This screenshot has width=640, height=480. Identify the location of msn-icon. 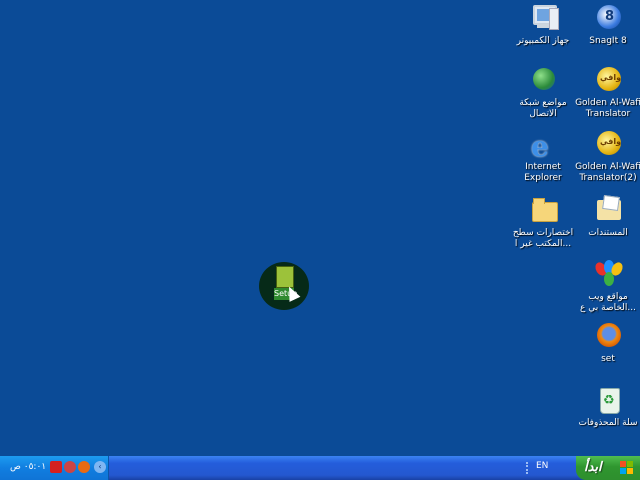
(608, 274).